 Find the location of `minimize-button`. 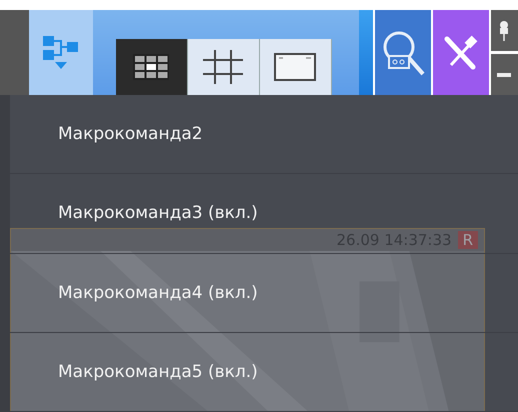

minimize-button is located at coordinates (504, 74).